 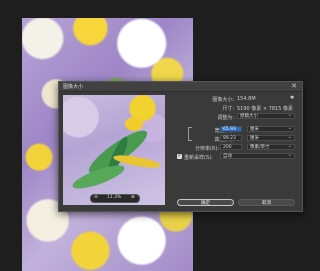 I want to click on dimensions-label: 尺寸:, so click(x=228, y=109).